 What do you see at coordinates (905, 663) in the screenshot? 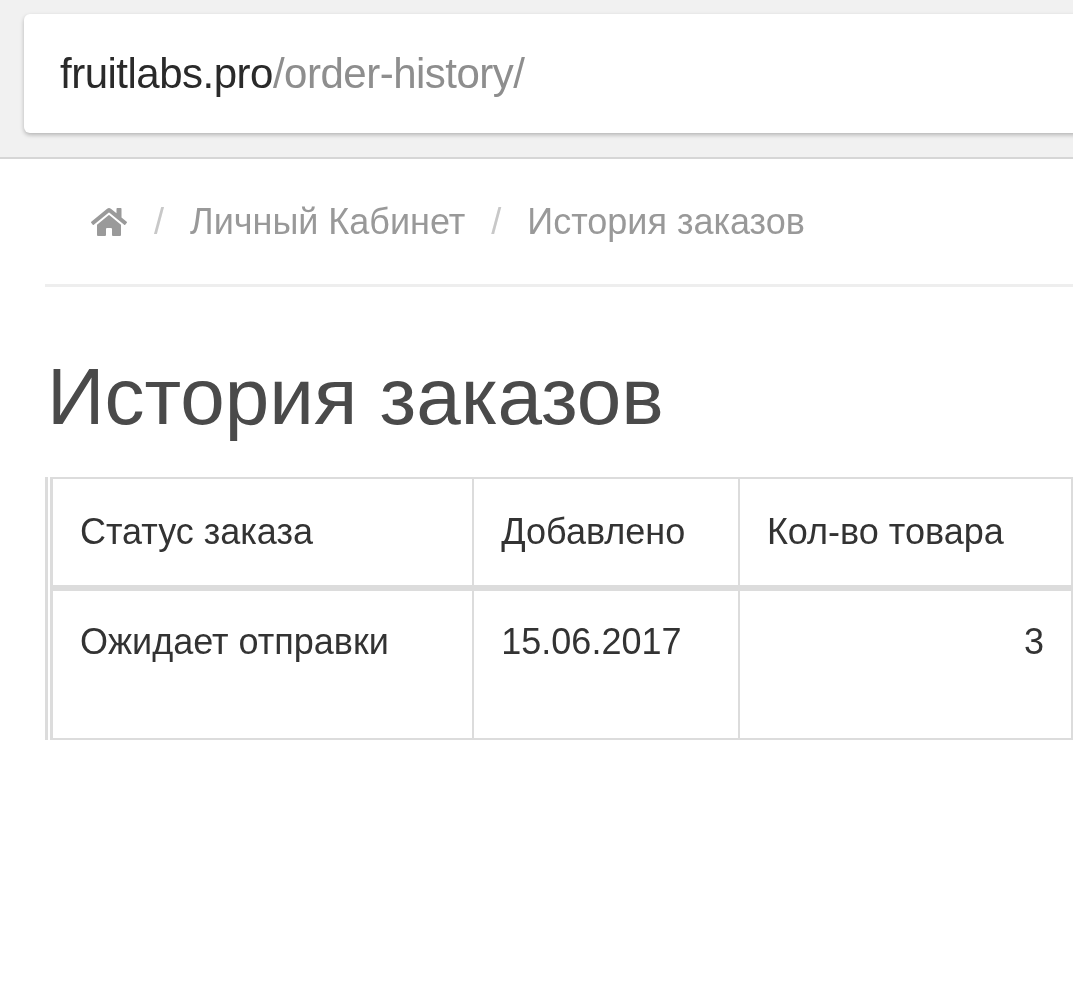
I see `table-cell: 3` at bounding box center [905, 663].